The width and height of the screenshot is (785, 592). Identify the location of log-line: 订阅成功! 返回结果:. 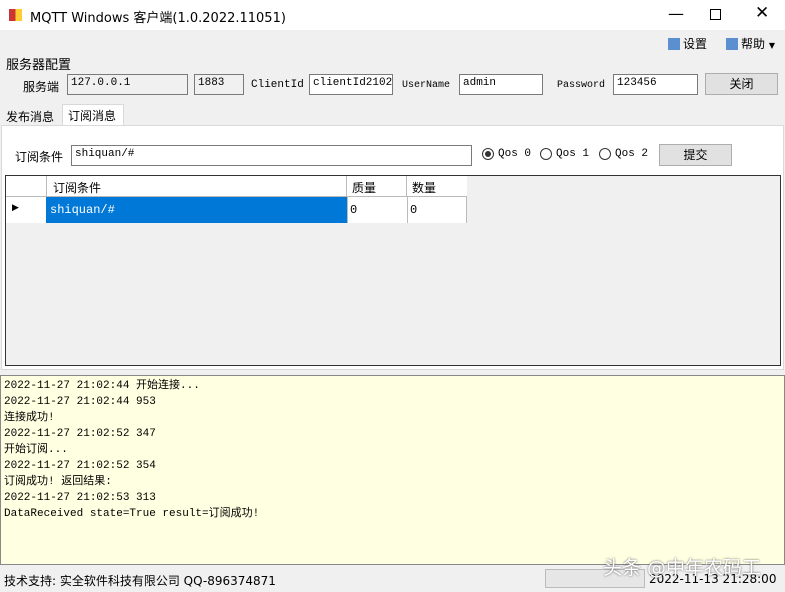
(58, 482).